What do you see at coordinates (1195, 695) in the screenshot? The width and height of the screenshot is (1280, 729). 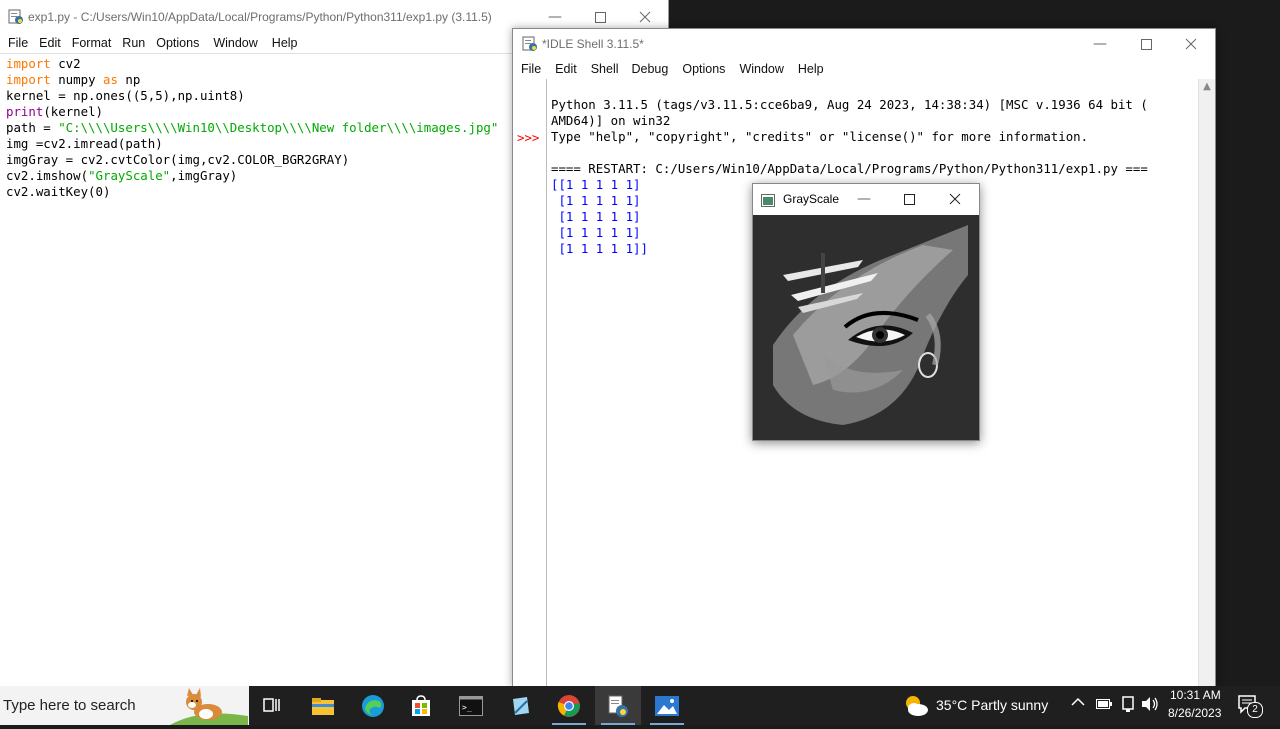 I see `clock-time: 10:31 AM` at bounding box center [1195, 695].